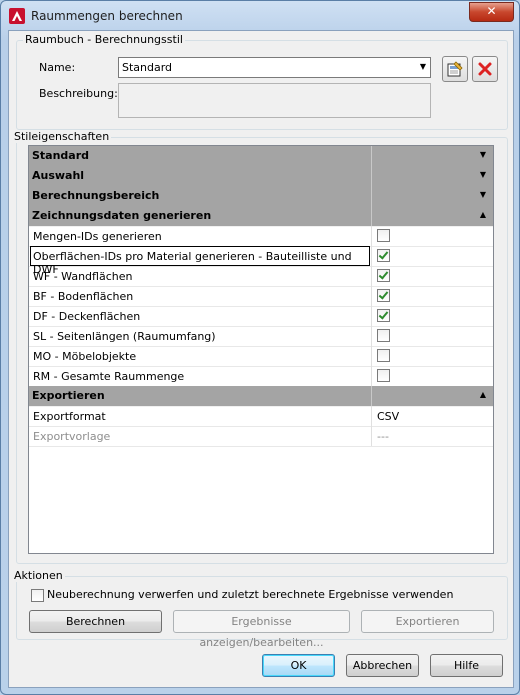 Image resolution: width=520 pixels, height=695 pixels. What do you see at coordinates (95, 621) in the screenshot?
I see `berechnen-button: Berechnen` at bounding box center [95, 621].